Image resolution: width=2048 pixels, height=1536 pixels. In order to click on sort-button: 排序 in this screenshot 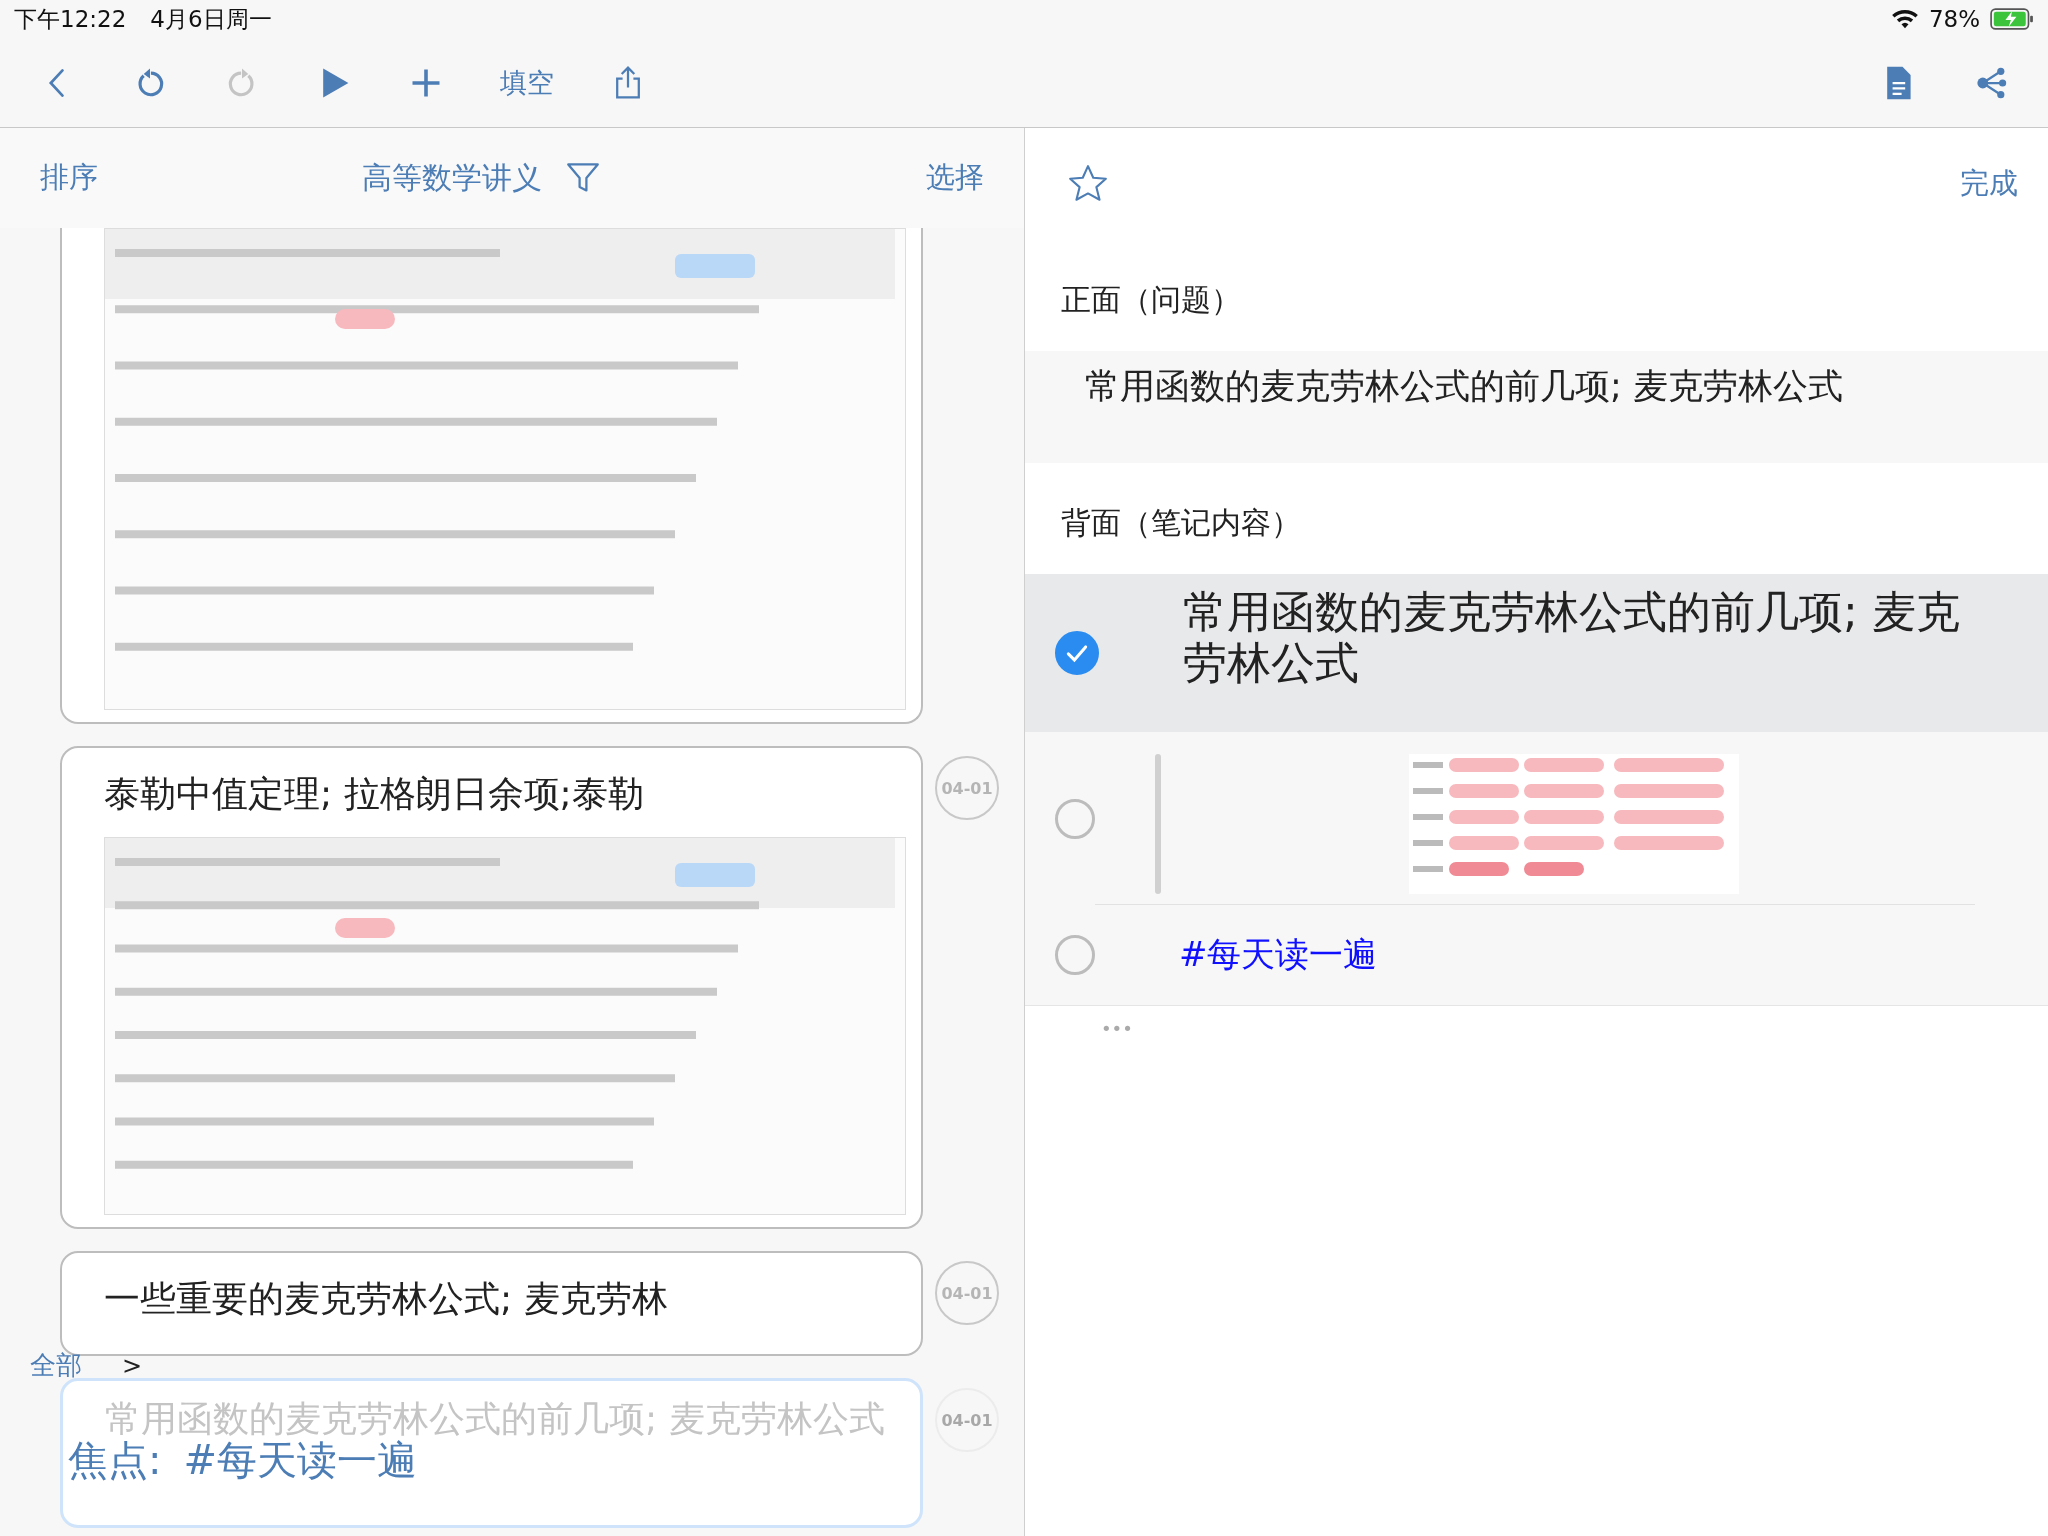, I will do `click(69, 178)`.